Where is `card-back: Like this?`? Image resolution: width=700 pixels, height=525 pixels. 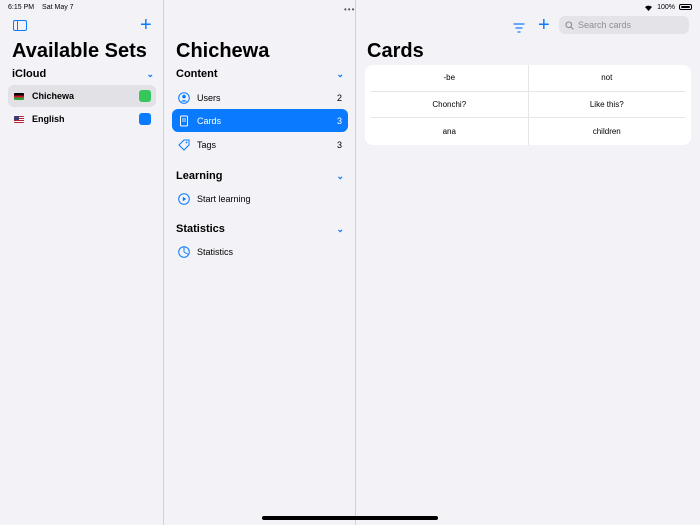
card-back: Like this? is located at coordinates (606, 104).